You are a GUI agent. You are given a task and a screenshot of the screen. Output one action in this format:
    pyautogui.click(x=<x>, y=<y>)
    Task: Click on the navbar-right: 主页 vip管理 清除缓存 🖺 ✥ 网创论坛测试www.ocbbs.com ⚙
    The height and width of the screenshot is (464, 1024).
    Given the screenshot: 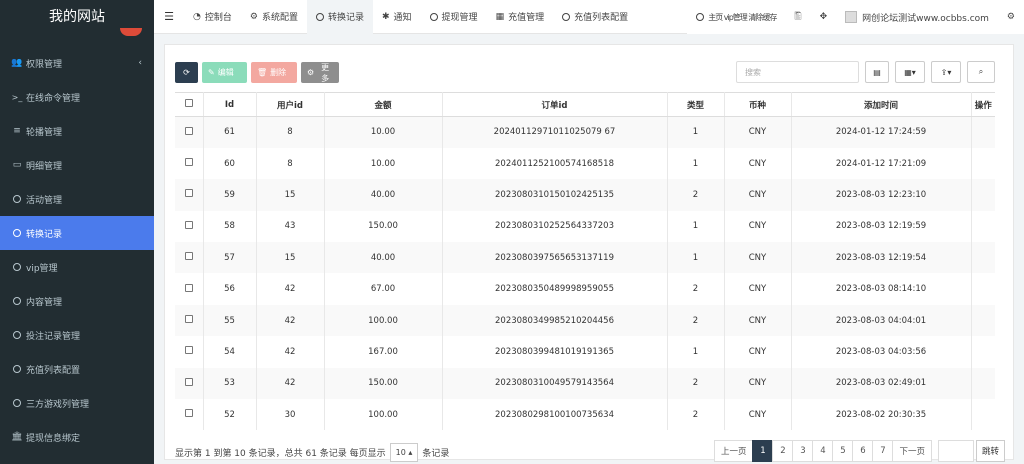 What is the action you would take?
    pyautogui.click(x=855, y=17)
    